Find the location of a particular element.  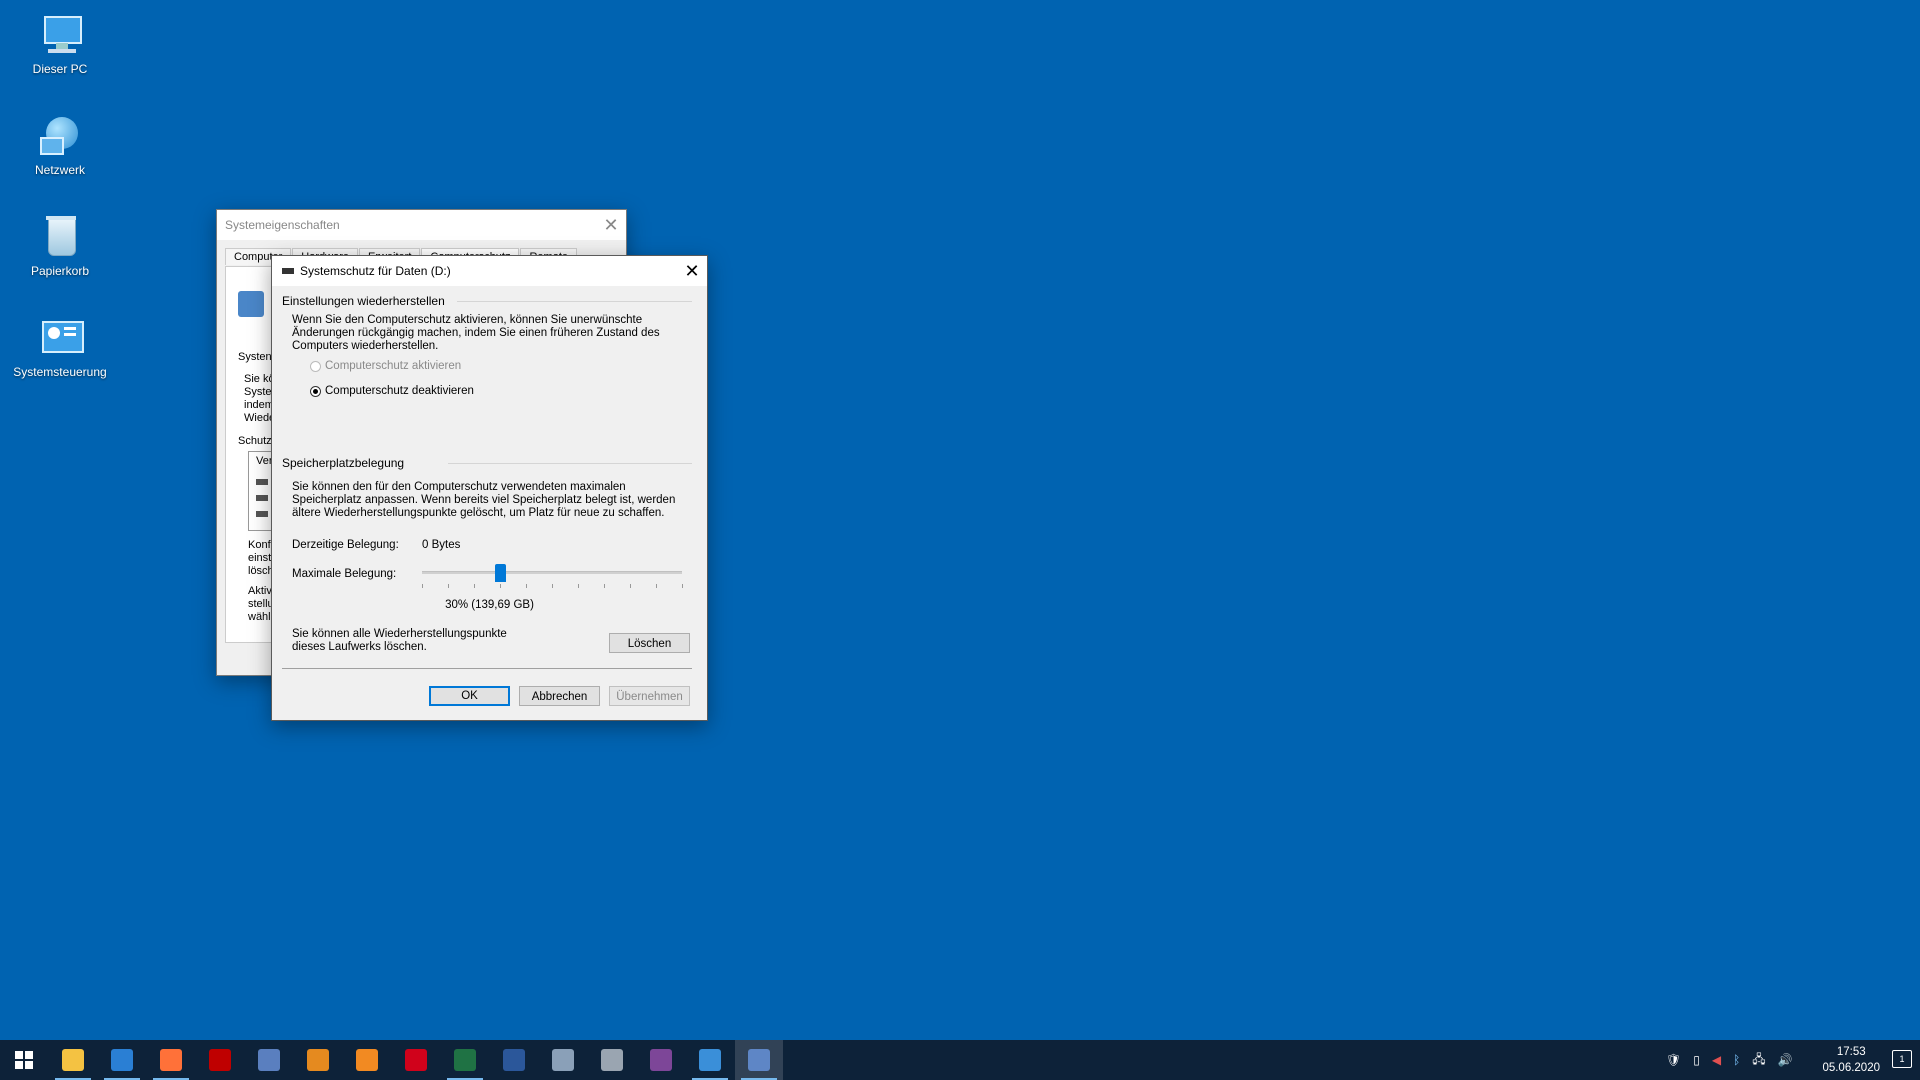

taskbar-app-control-panel is located at coordinates (710, 1060).